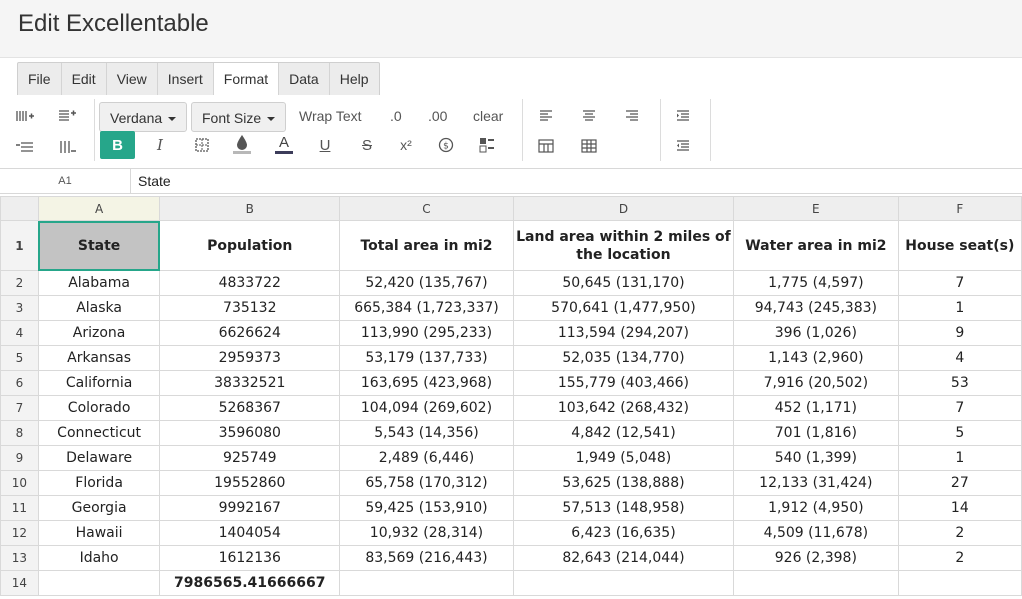  What do you see at coordinates (959, 245) in the screenshot?
I see `table-cell: House seat(s)` at bounding box center [959, 245].